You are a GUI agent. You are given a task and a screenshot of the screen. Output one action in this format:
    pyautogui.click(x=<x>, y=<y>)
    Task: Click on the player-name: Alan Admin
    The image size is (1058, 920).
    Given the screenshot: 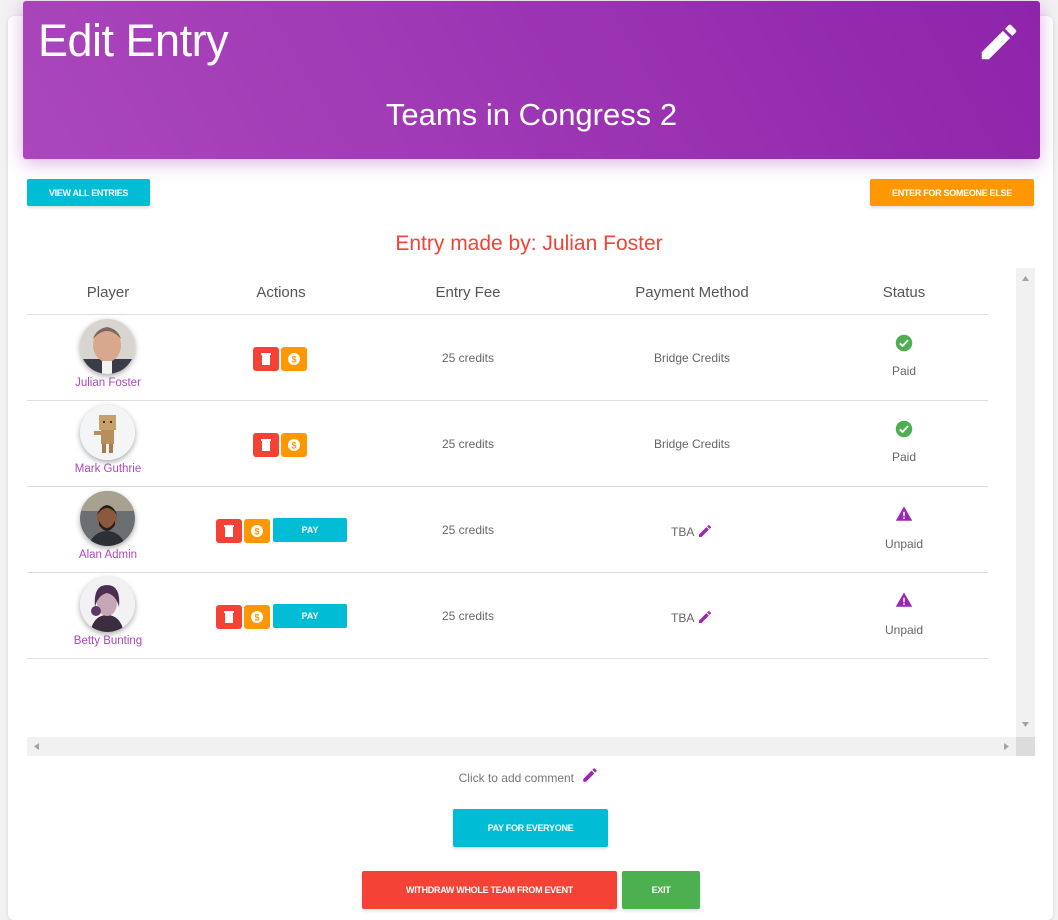 What is the action you would take?
    pyautogui.click(x=108, y=555)
    